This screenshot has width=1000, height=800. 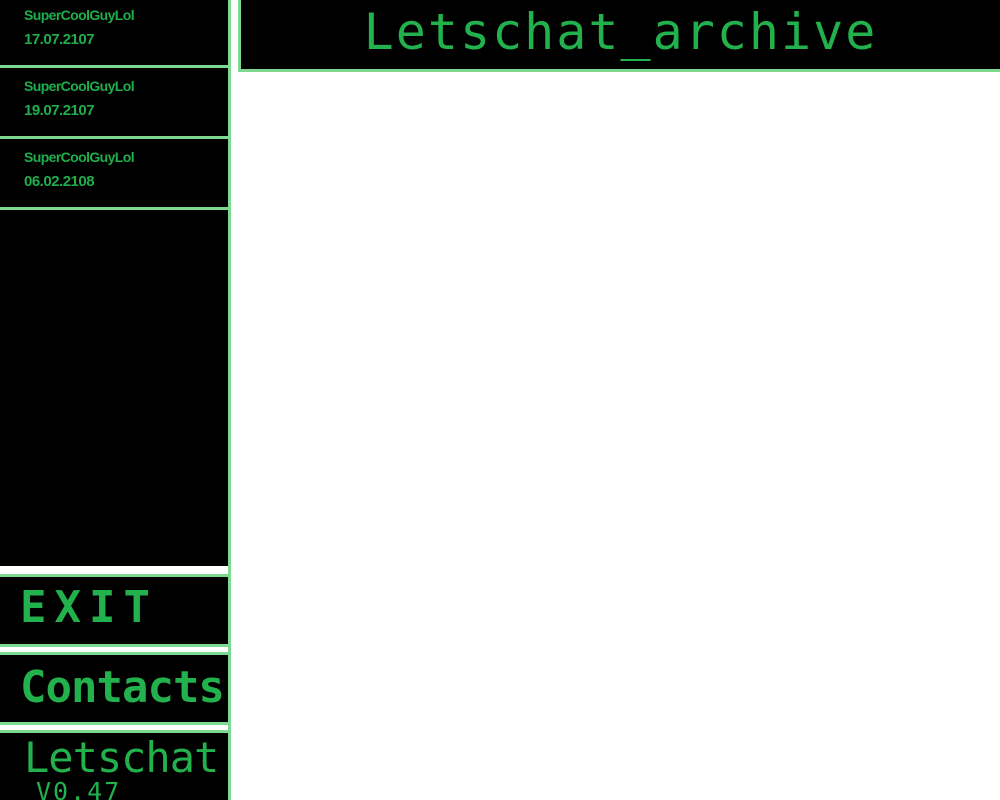 I want to click on chat-archive-item: SuperCoolGuyLol 17.07.2107, so click(x=114, y=34).